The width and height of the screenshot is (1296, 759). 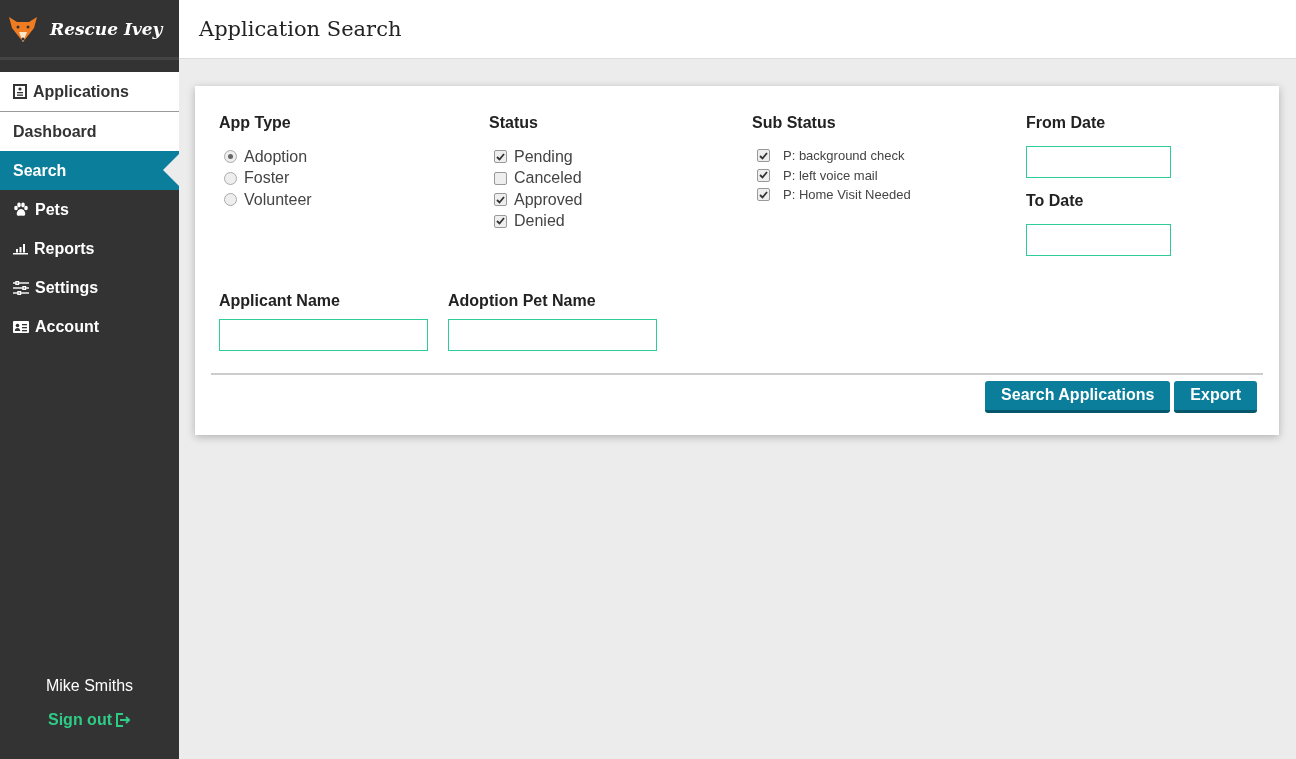 What do you see at coordinates (21, 326) in the screenshot?
I see `id-card-icon` at bounding box center [21, 326].